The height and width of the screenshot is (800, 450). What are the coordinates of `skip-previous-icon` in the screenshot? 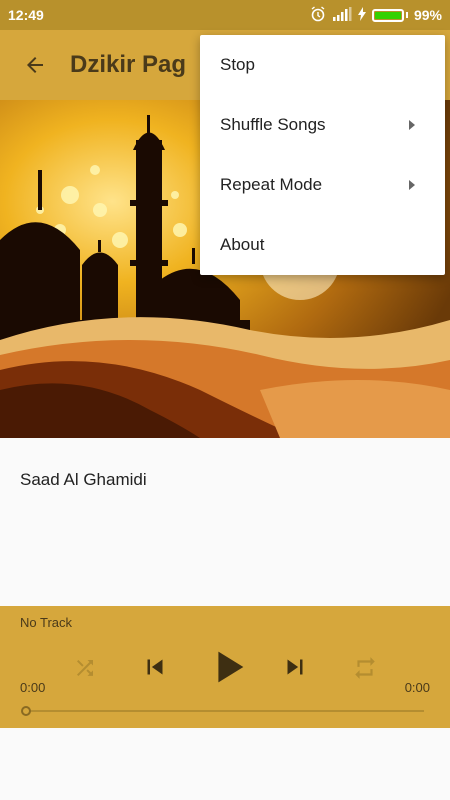 It's located at (155, 667).